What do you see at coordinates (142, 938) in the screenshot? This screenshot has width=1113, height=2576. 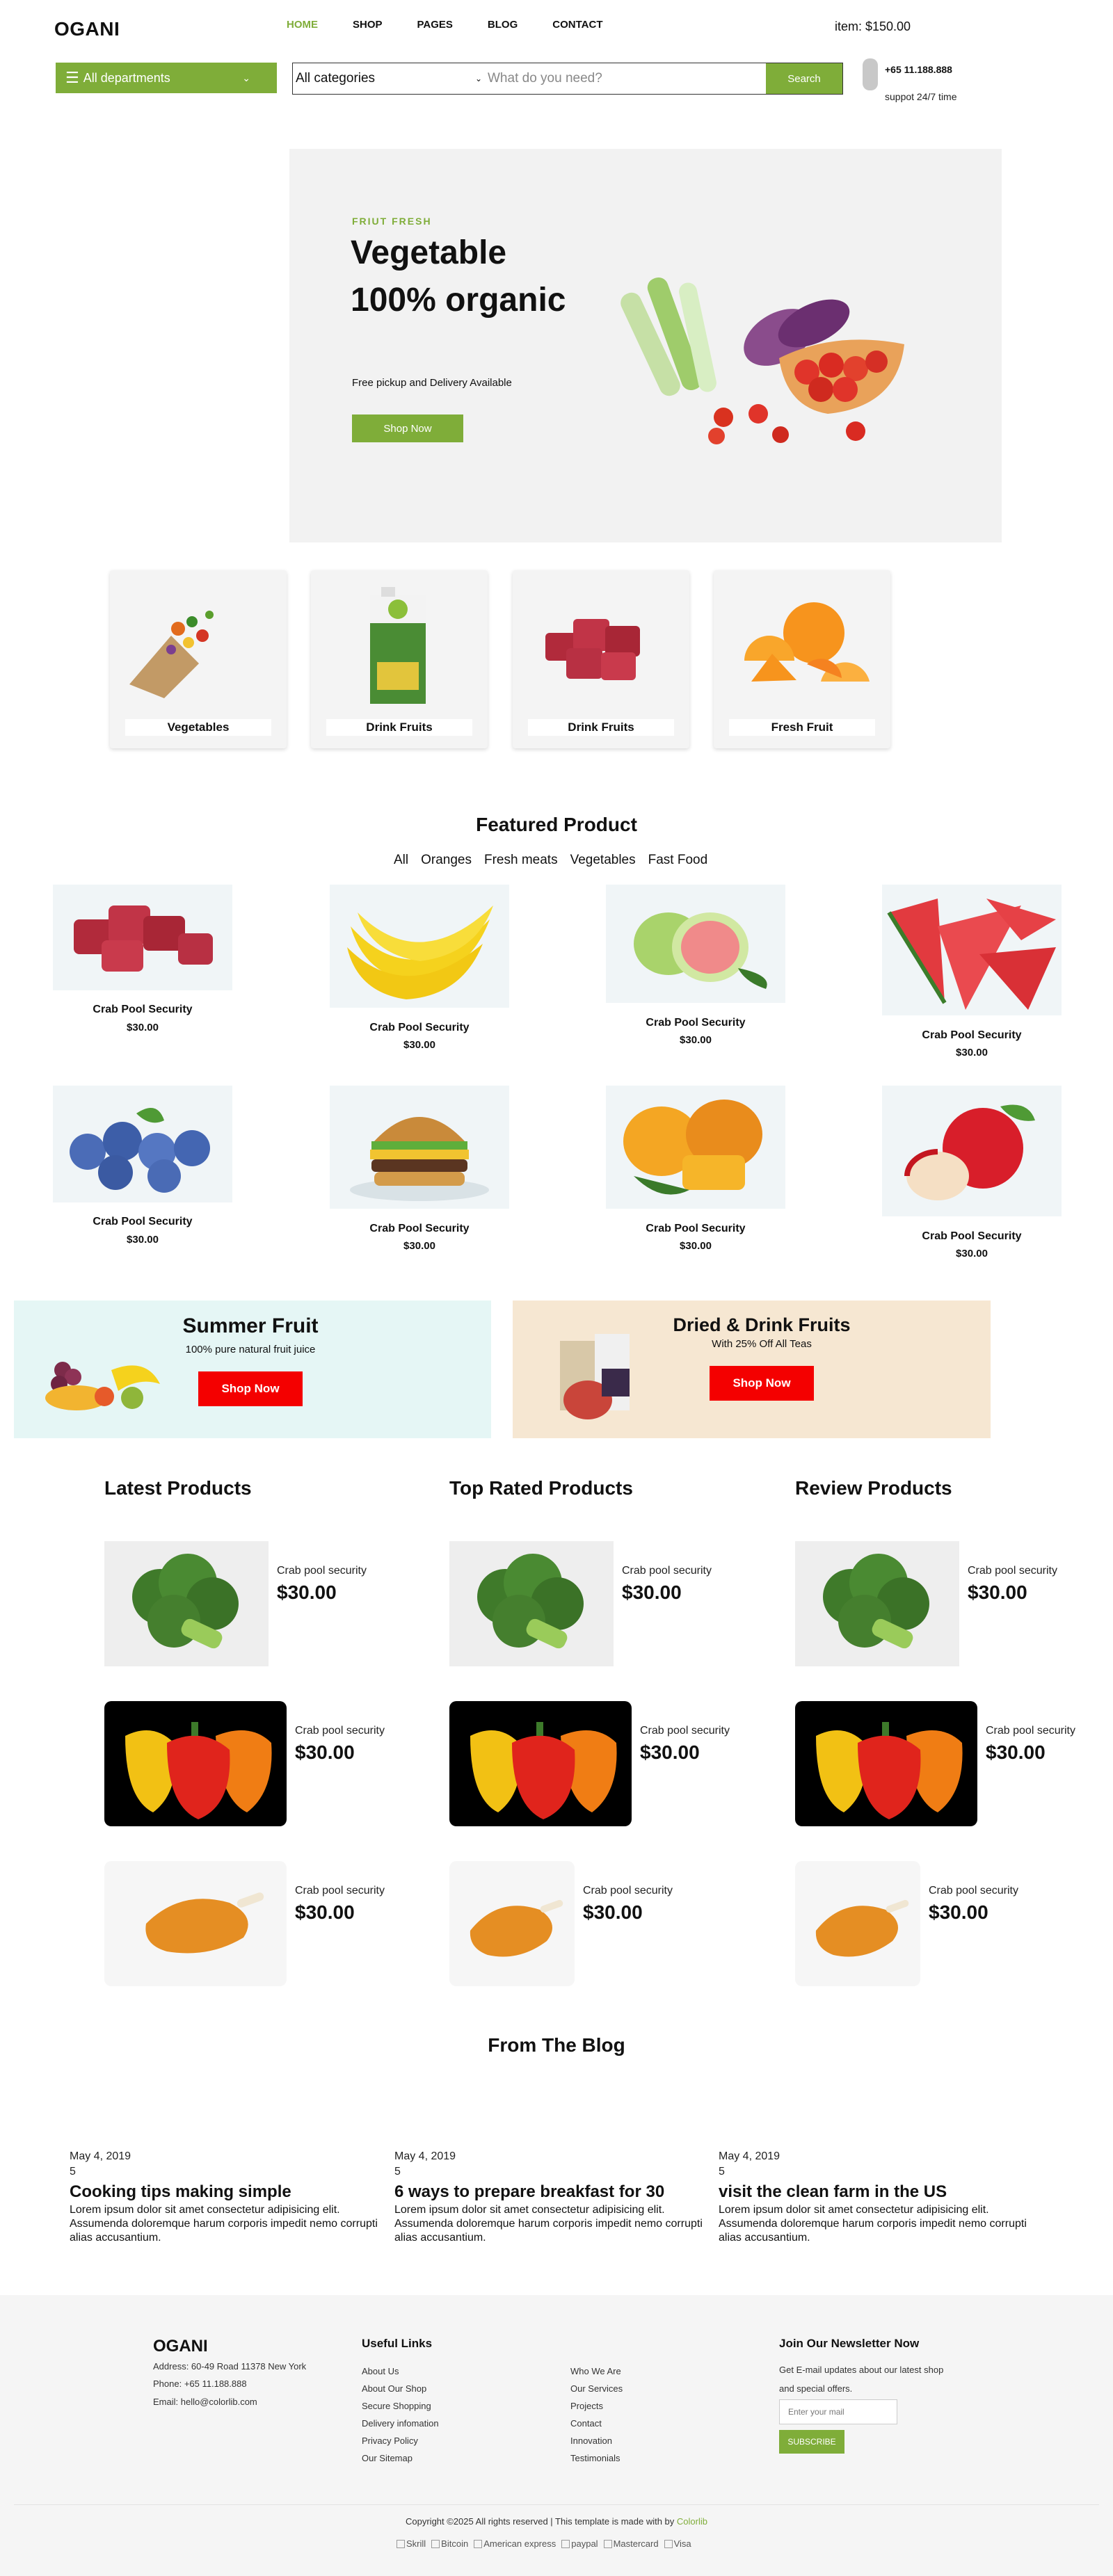 I see `product-image-meat` at bounding box center [142, 938].